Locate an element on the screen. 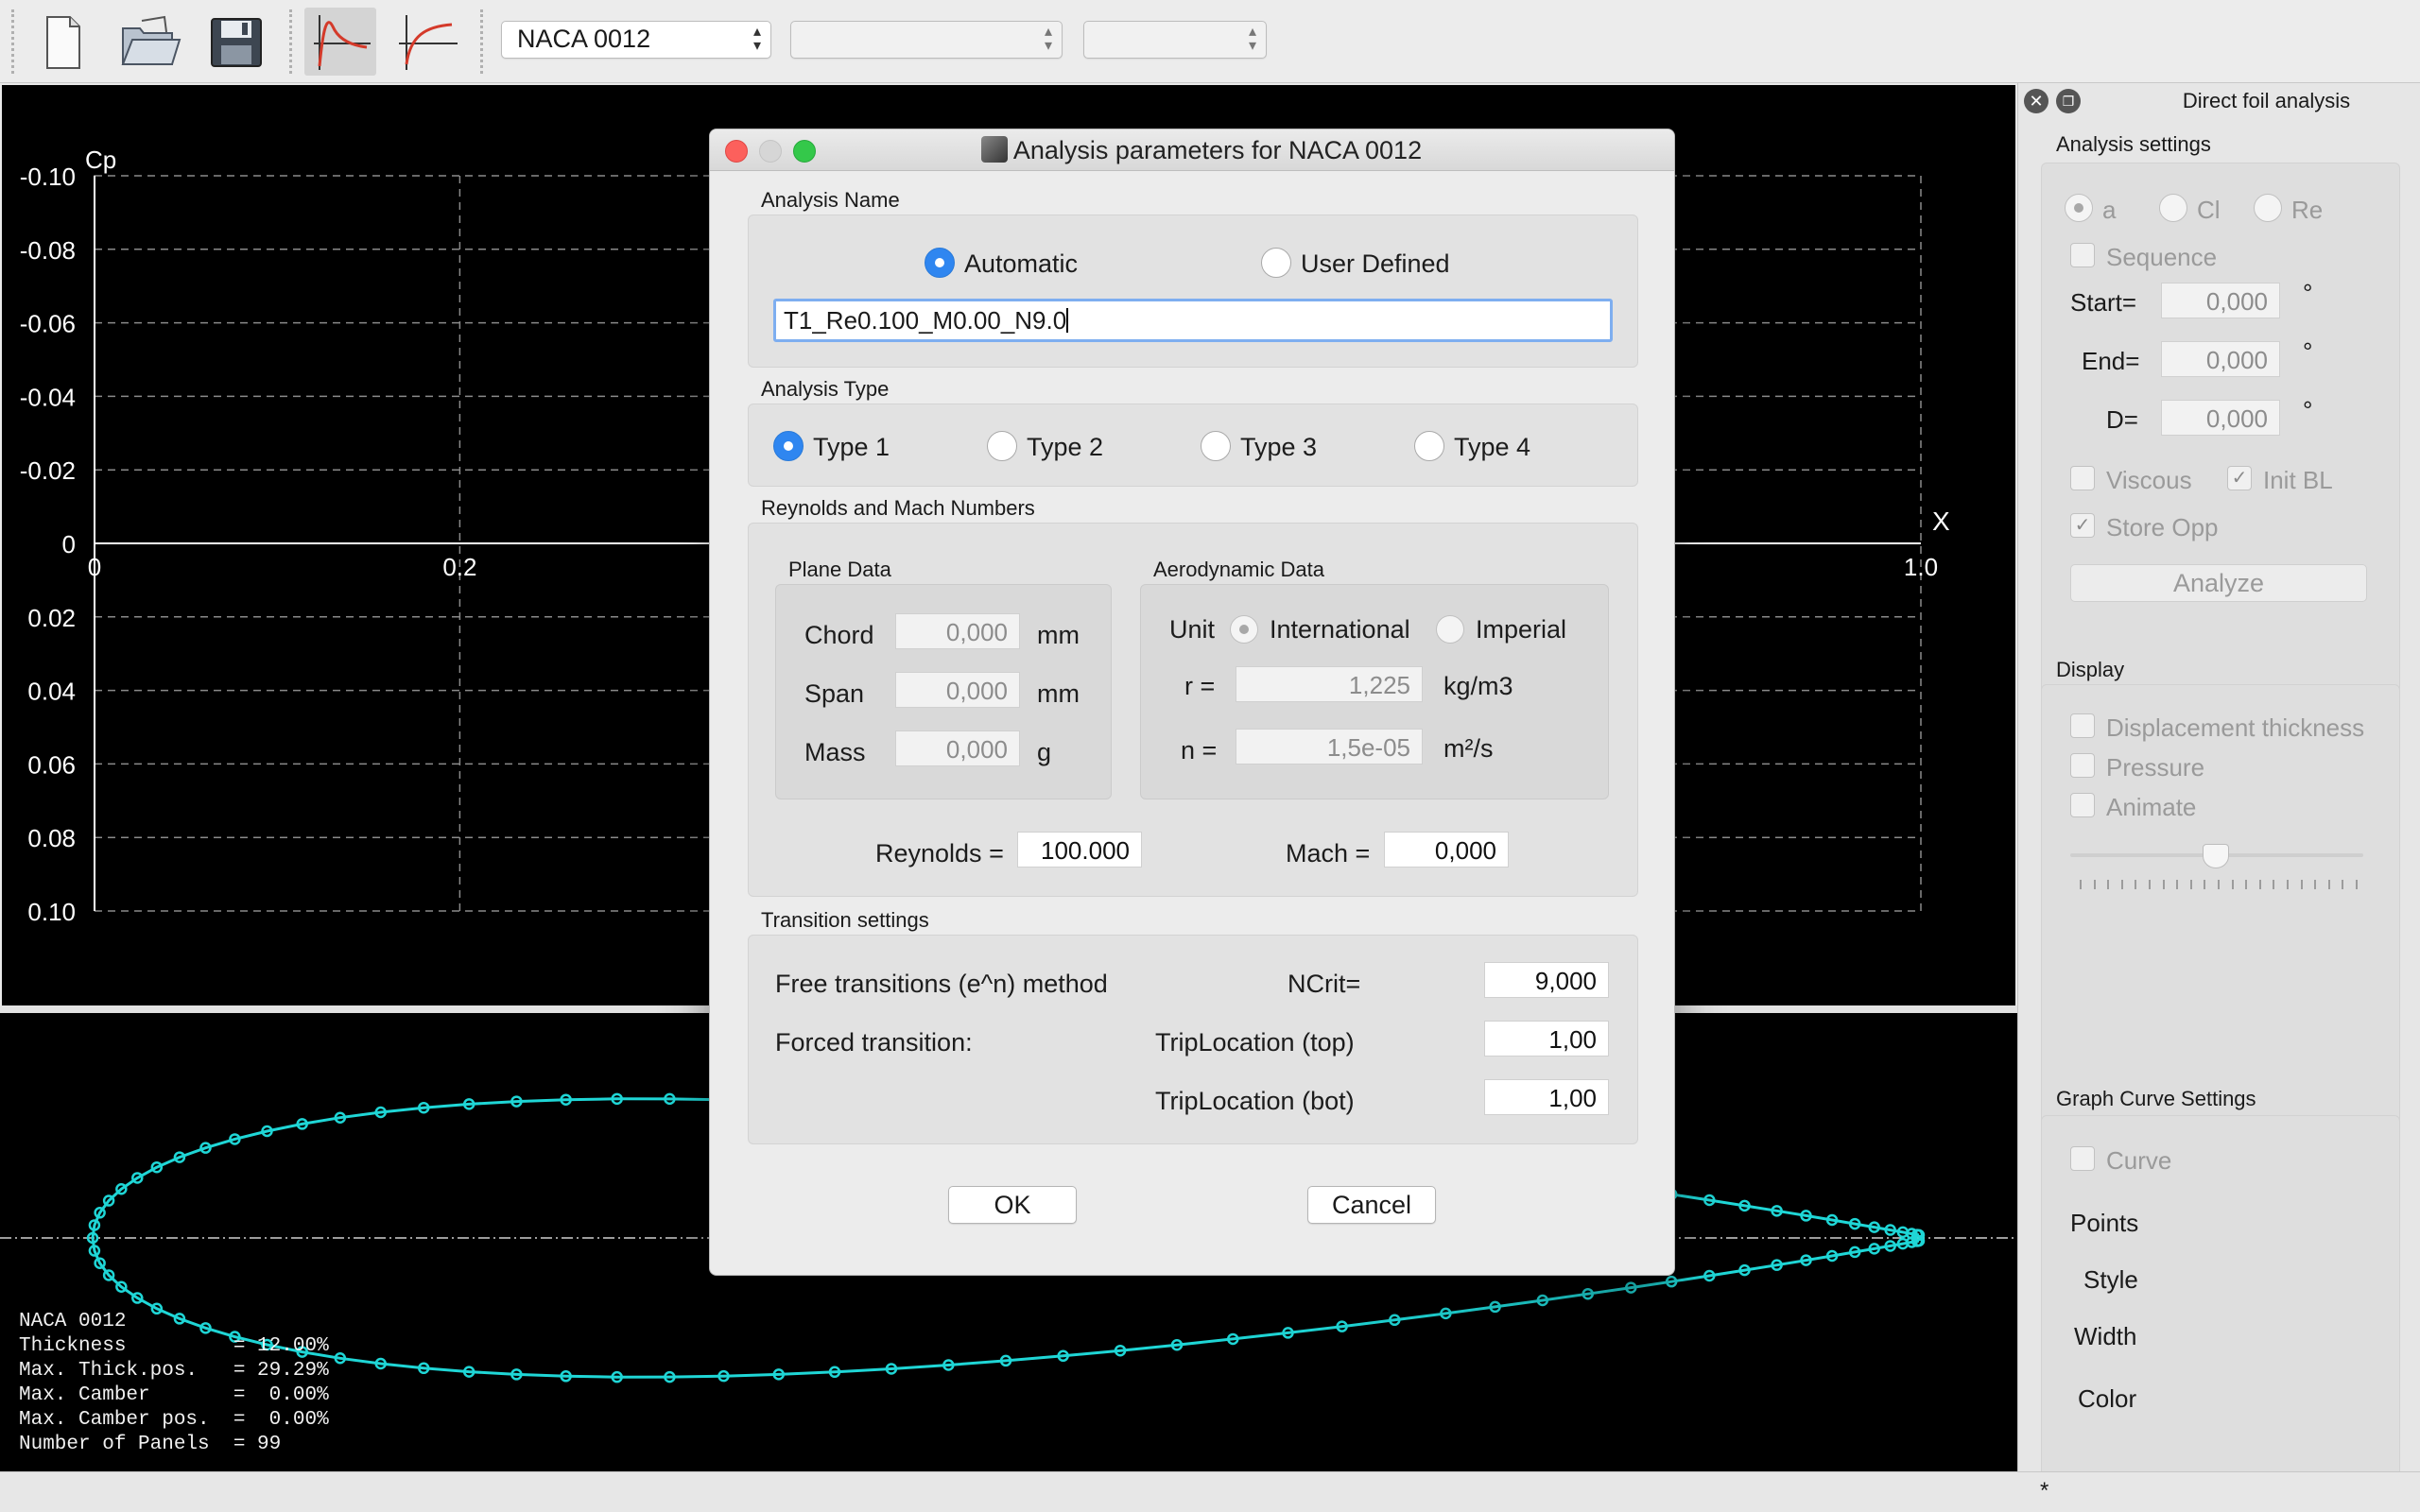 The height and width of the screenshot is (1512, 2420). store-opp-checkbox: ✓ is located at coordinates (2082, 525).